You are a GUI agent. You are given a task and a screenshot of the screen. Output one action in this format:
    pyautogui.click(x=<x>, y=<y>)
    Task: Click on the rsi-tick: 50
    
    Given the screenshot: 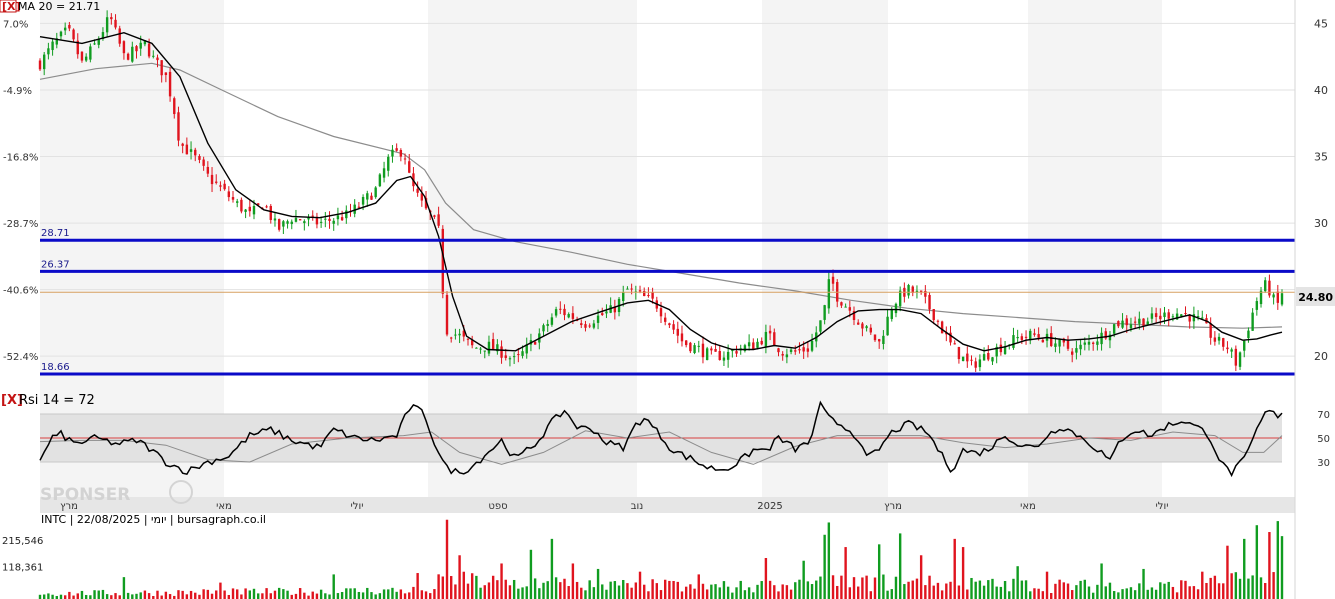 What is the action you would take?
    pyautogui.click(x=1323, y=439)
    